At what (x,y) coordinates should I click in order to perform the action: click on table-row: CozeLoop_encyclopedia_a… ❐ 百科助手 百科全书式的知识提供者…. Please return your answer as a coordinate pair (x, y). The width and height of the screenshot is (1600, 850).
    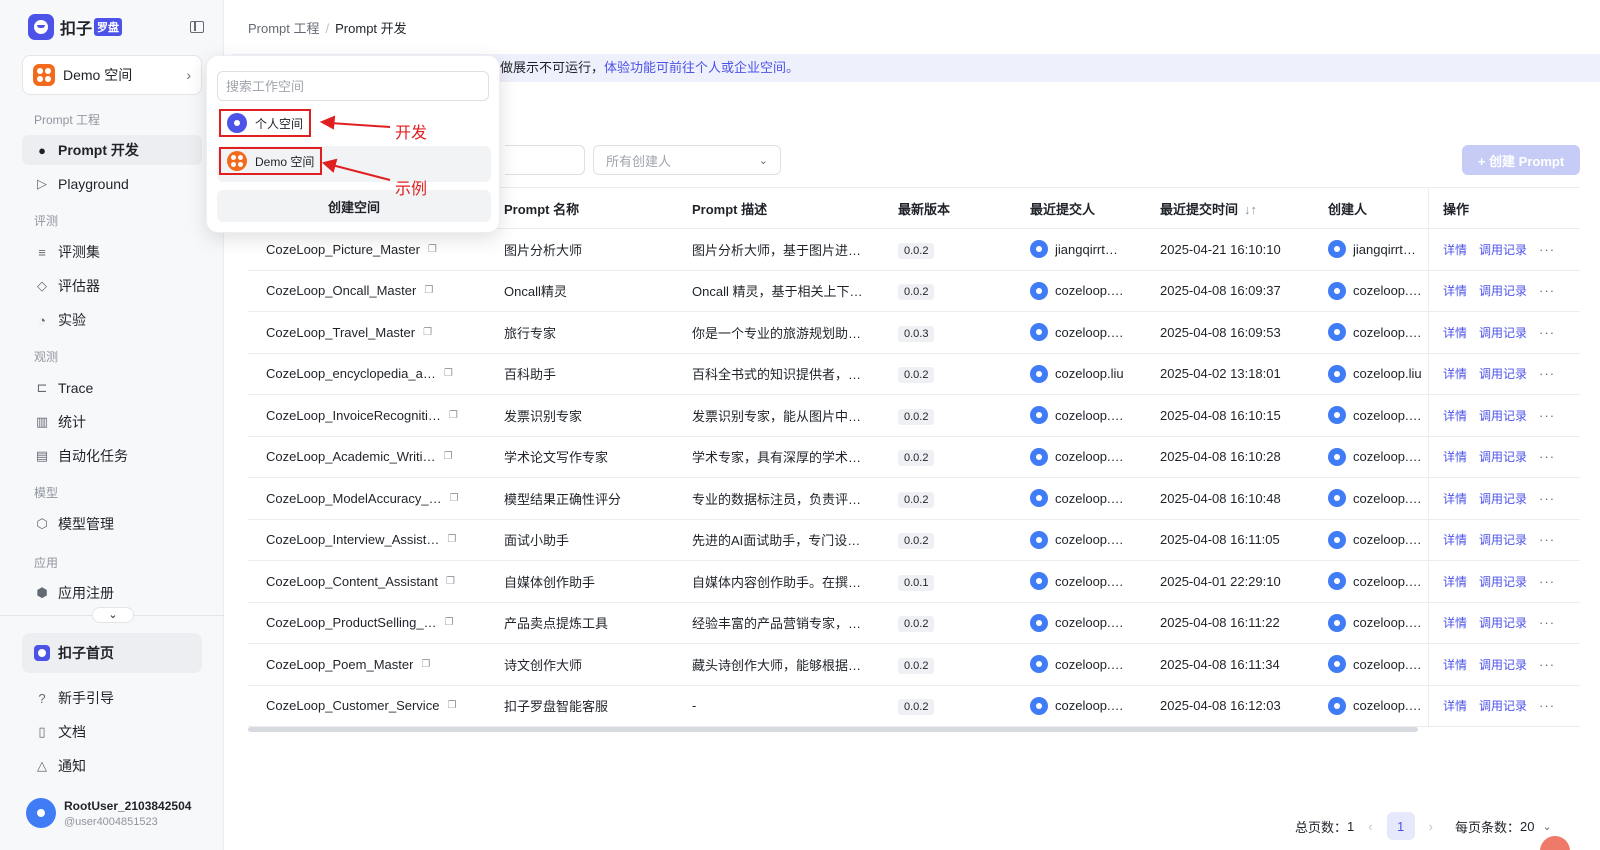
    Looking at the image, I should click on (914, 374).